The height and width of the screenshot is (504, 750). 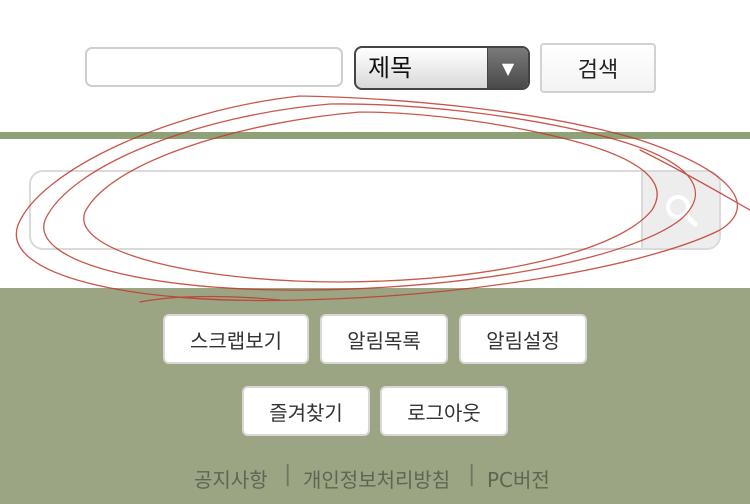 What do you see at coordinates (306, 411) in the screenshot?
I see `favorites-button: 즐겨찾기` at bounding box center [306, 411].